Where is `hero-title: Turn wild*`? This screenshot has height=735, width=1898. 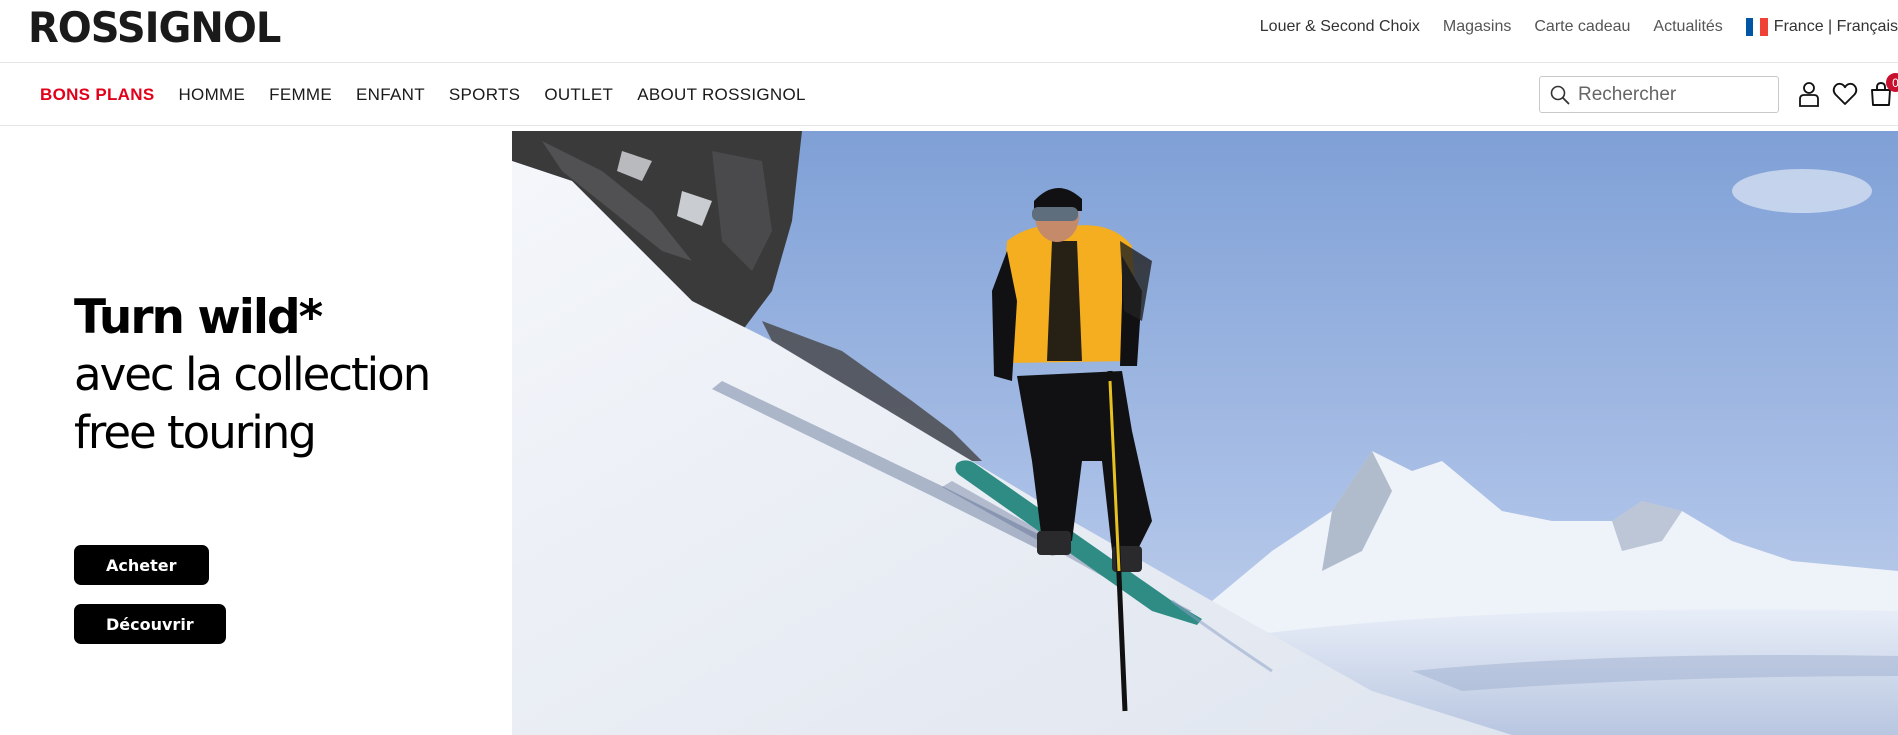
hero-title: Turn wild* is located at coordinates (198, 317).